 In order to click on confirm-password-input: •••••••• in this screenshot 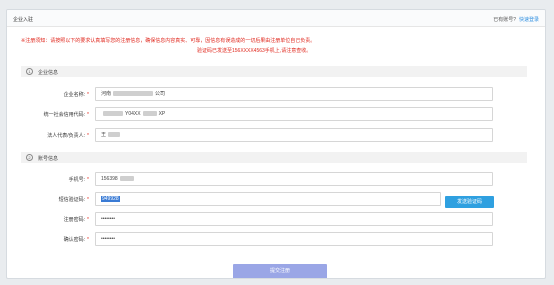, I will do `click(294, 239)`.